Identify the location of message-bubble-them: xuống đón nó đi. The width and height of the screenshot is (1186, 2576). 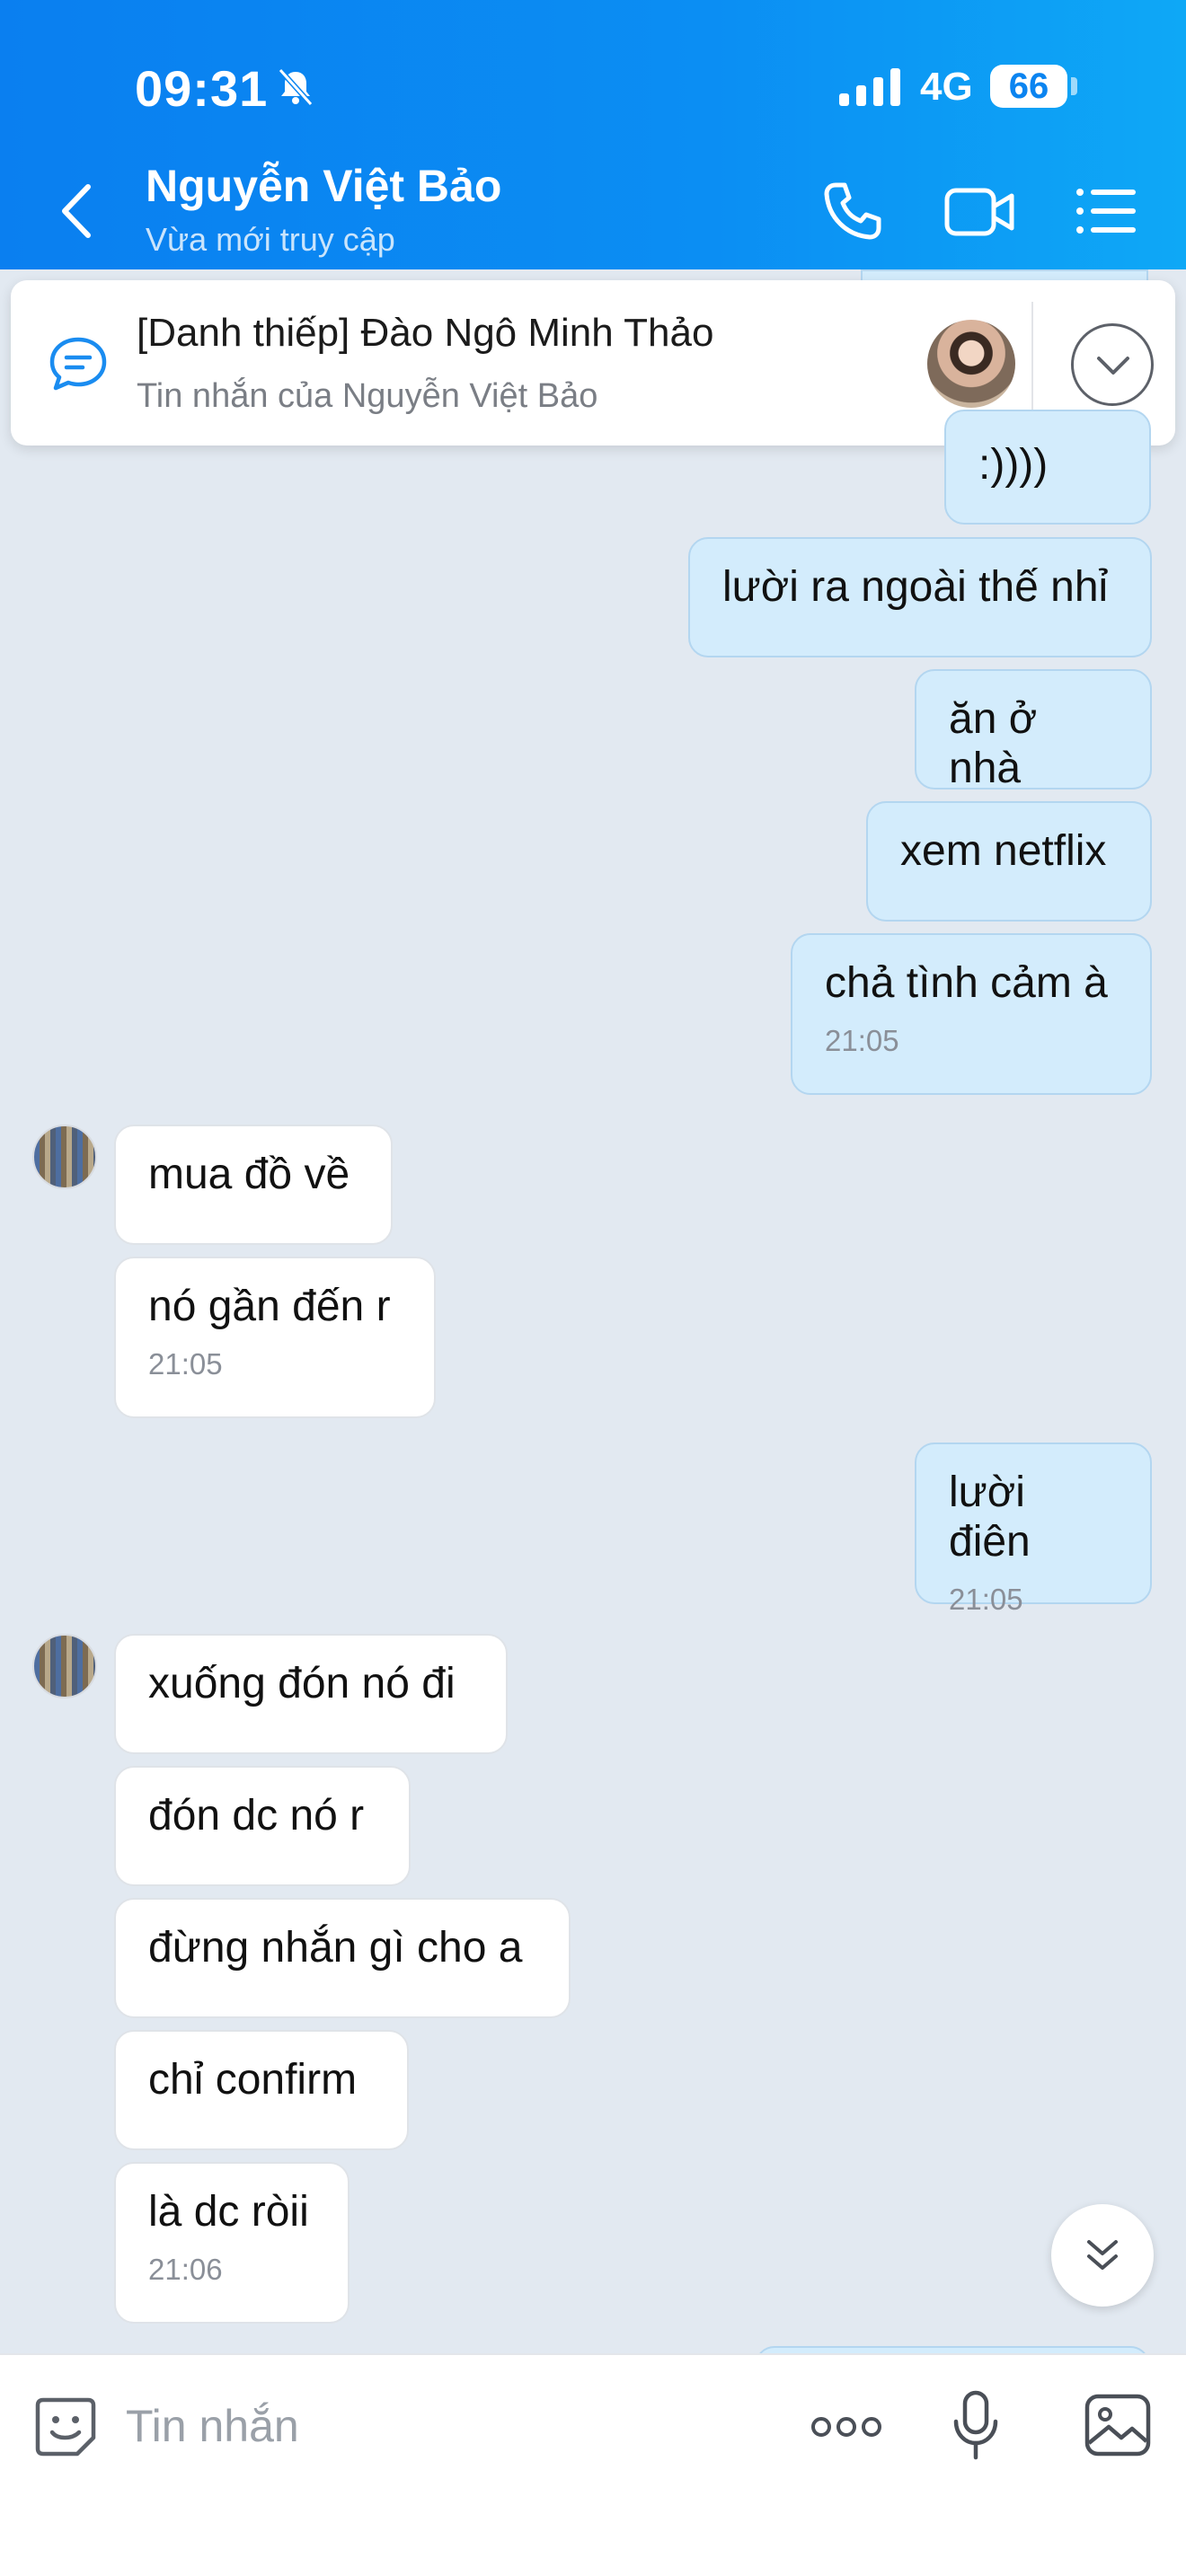
(311, 1694).